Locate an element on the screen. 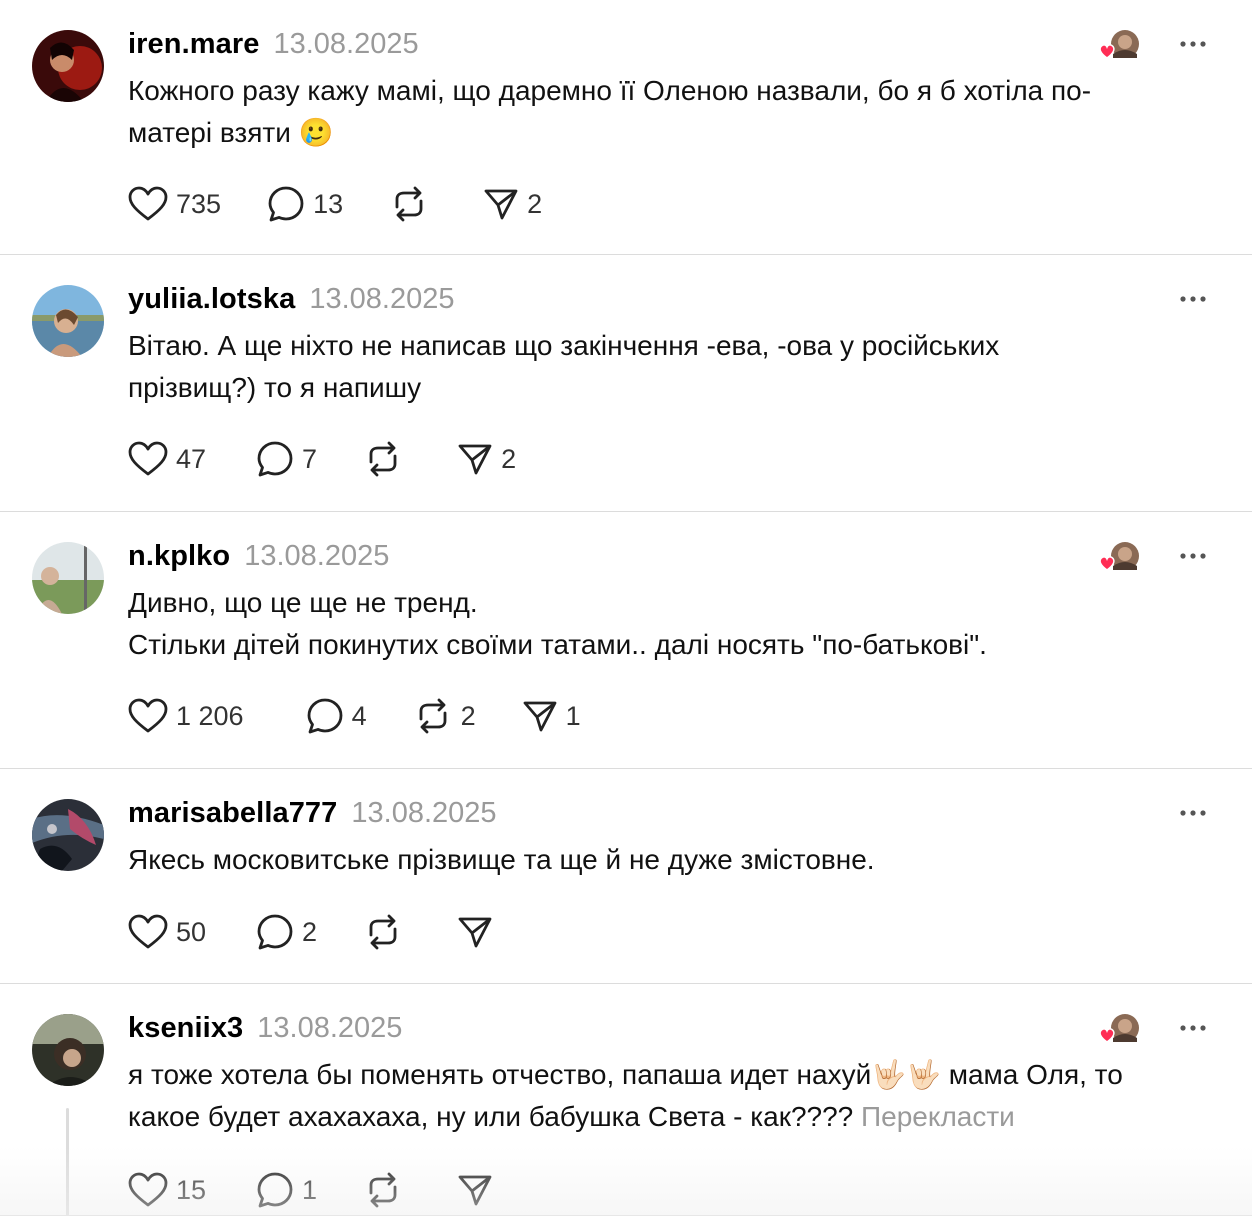 The width and height of the screenshot is (1252, 1216). share-count: 1 is located at coordinates (573, 715).